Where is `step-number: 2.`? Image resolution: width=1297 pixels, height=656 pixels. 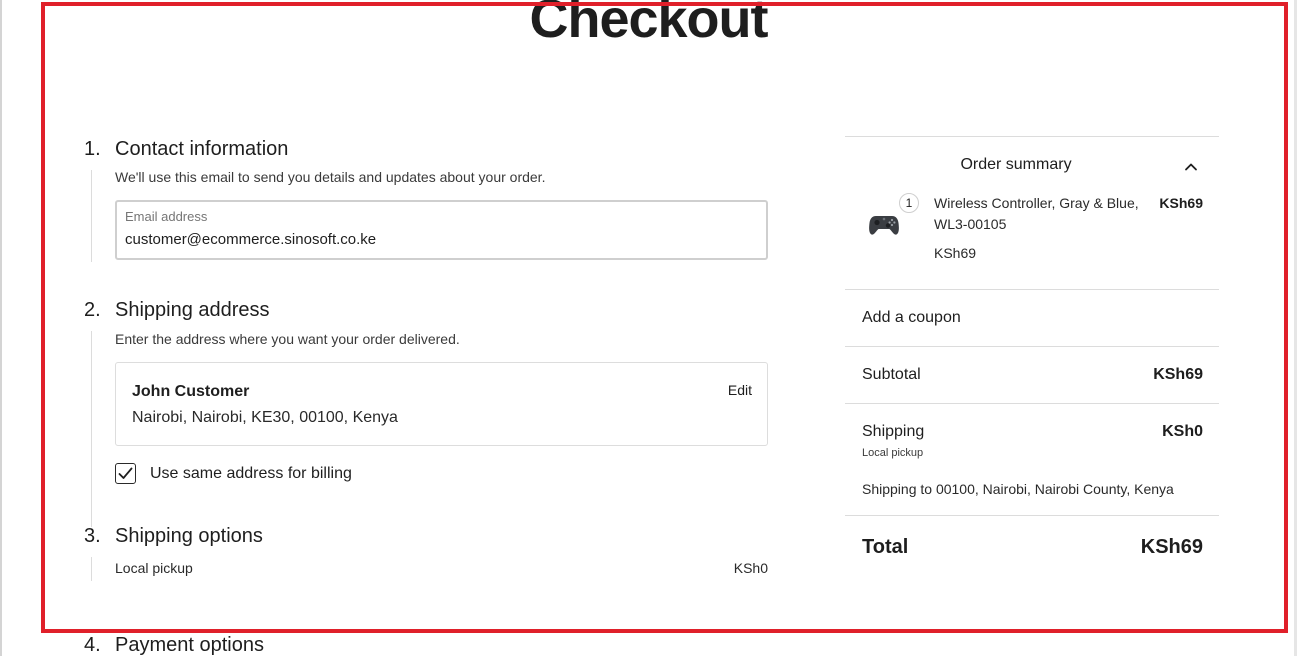 step-number: 2. is located at coordinates (92, 310).